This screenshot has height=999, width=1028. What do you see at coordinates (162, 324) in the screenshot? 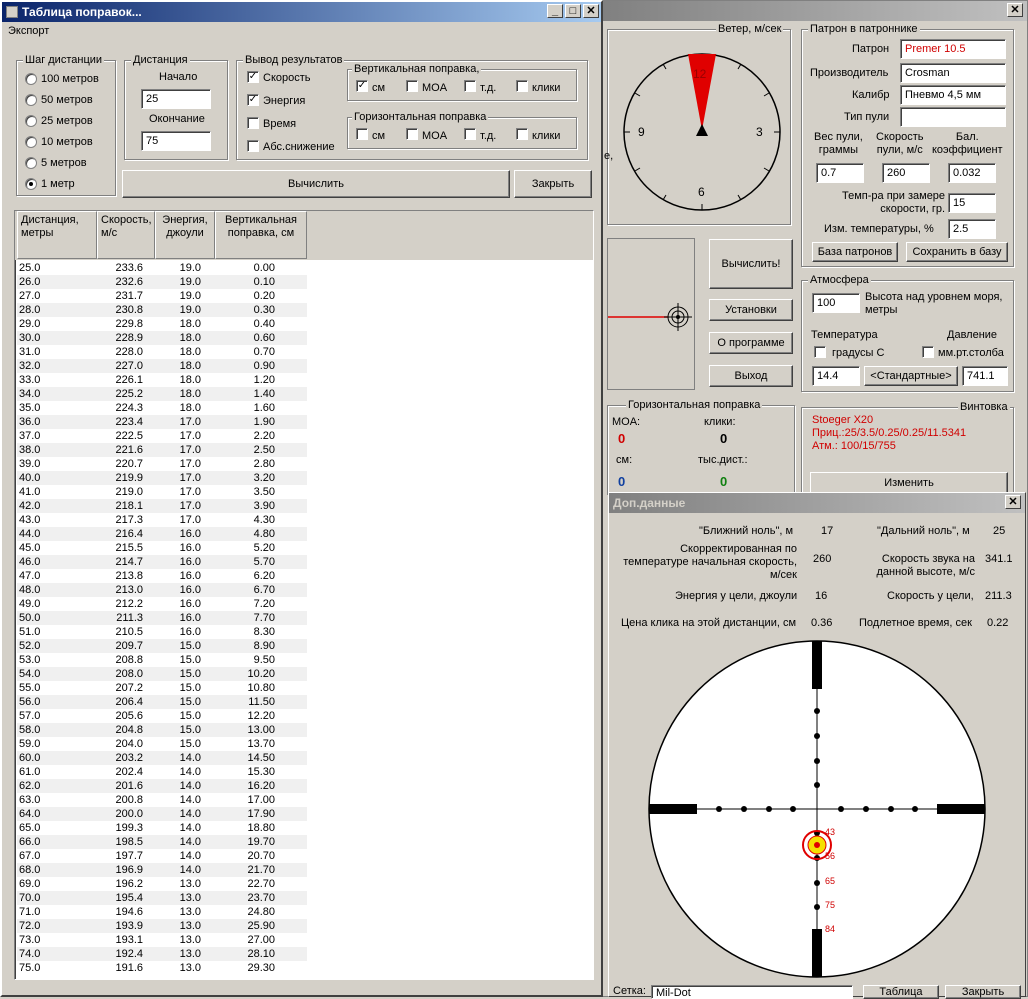
I see `table-row: 29.0 229.8 18.0 0.40` at bounding box center [162, 324].